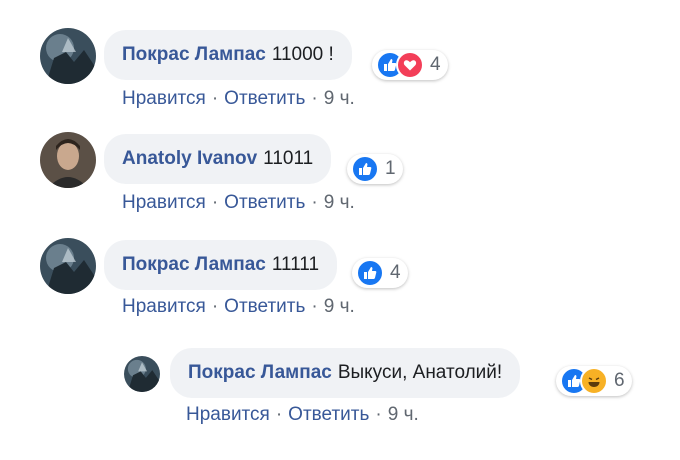 The image size is (680, 460). What do you see at coordinates (295, 264) in the screenshot?
I see `comment-text: 11111` at bounding box center [295, 264].